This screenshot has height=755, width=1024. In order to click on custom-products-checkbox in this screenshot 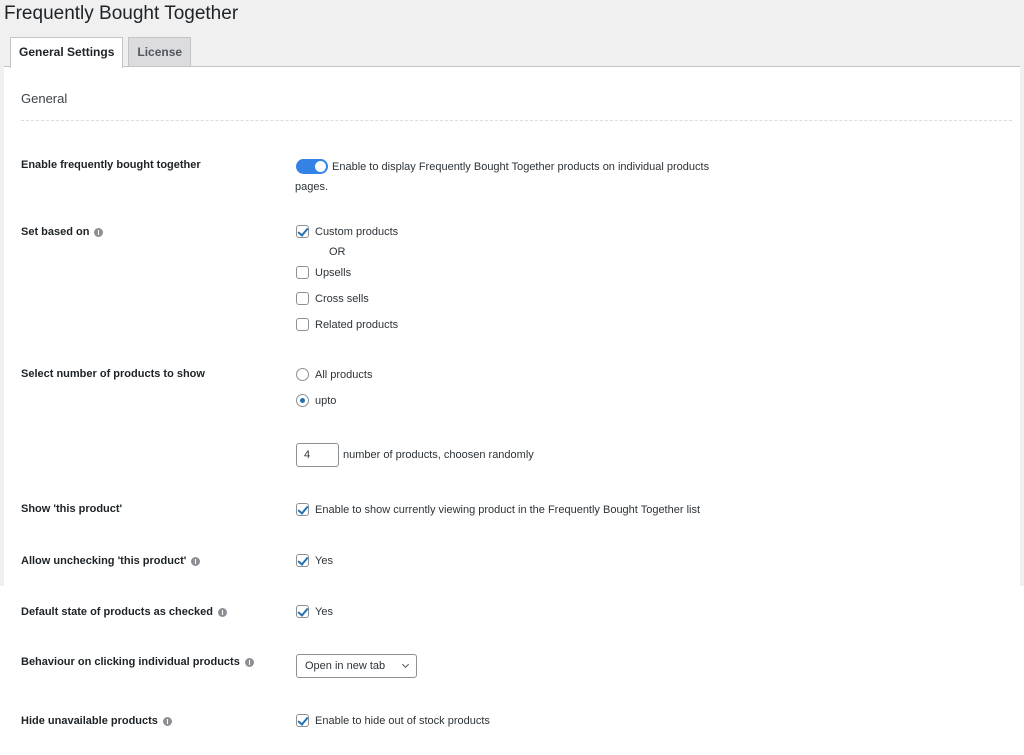, I will do `click(302, 231)`.